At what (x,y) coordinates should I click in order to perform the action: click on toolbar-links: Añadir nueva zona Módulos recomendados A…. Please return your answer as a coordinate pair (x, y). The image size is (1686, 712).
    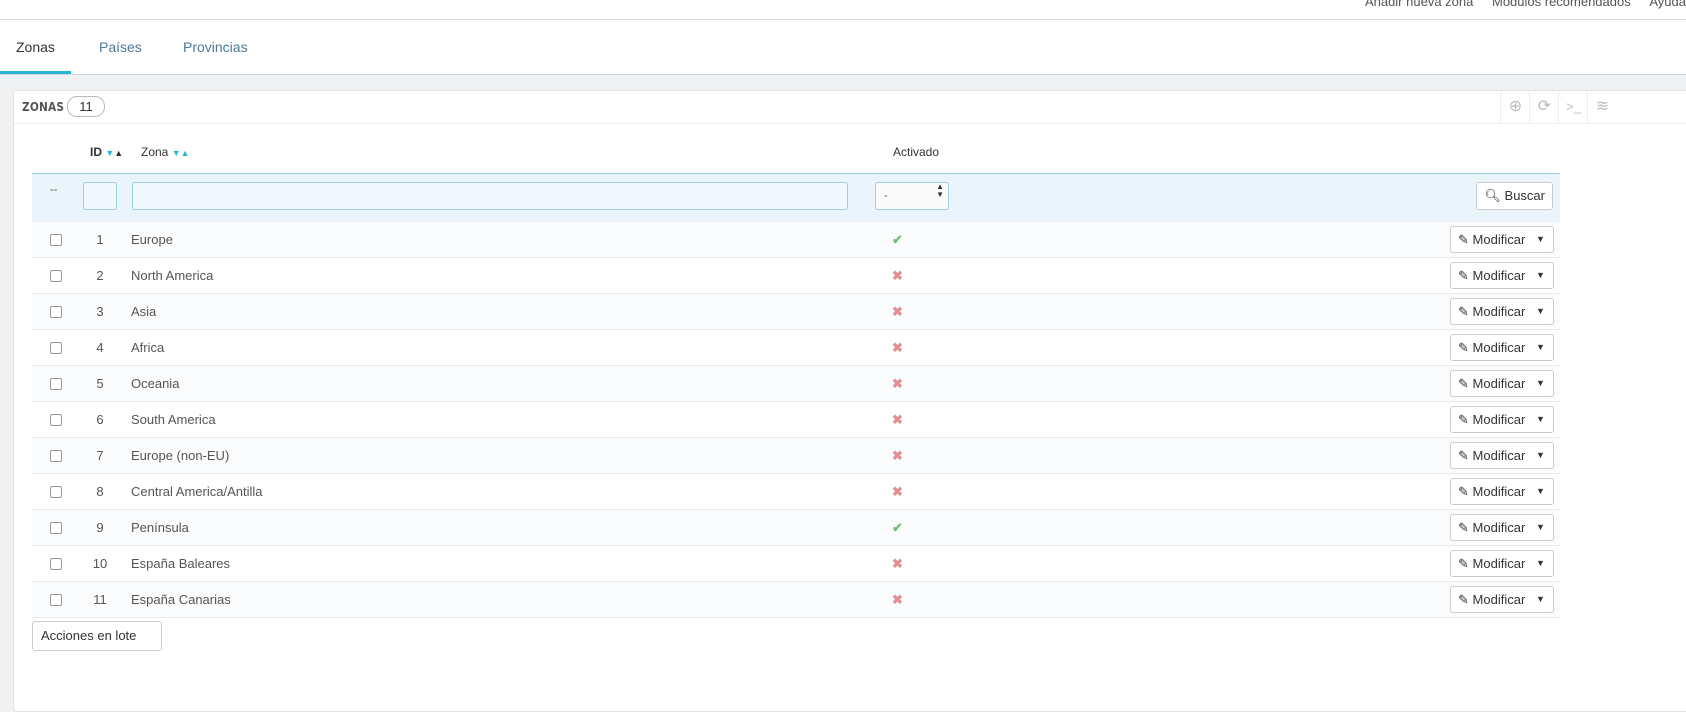
    Looking at the image, I should click on (1518, 4).